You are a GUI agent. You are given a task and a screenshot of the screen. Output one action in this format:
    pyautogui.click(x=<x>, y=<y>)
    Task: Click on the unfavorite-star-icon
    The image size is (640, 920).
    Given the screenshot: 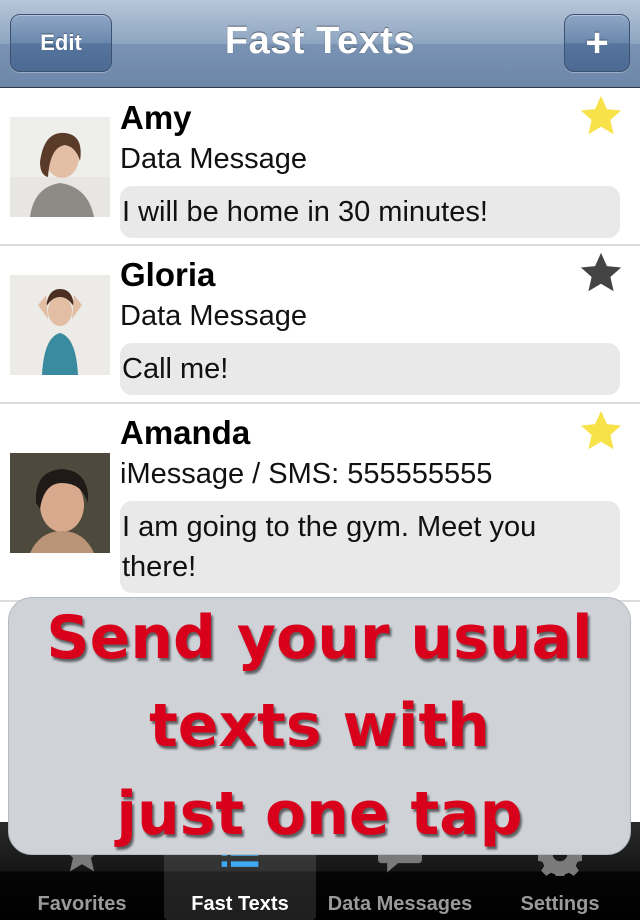 What is the action you would take?
    pyautogui.click(x=601, y=273)
    